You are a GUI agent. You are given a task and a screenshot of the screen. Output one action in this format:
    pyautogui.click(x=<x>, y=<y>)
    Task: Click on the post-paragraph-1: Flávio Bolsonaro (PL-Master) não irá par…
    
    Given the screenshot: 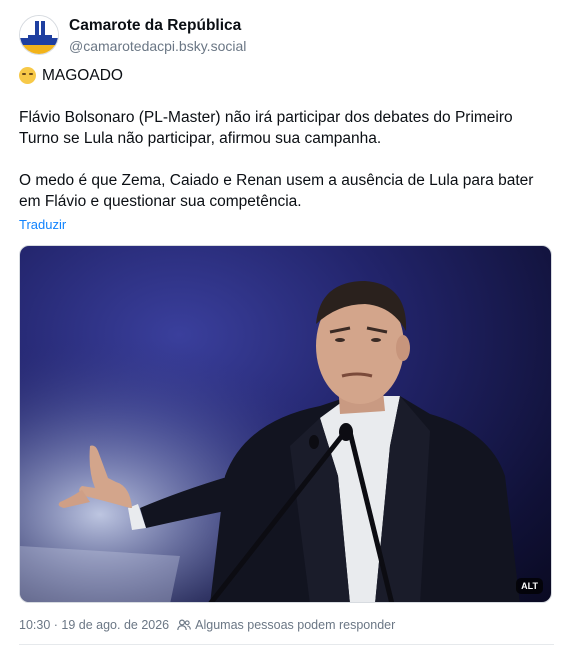 What is the action you would take?
    pyautogui.click(x=266, y=128)
    